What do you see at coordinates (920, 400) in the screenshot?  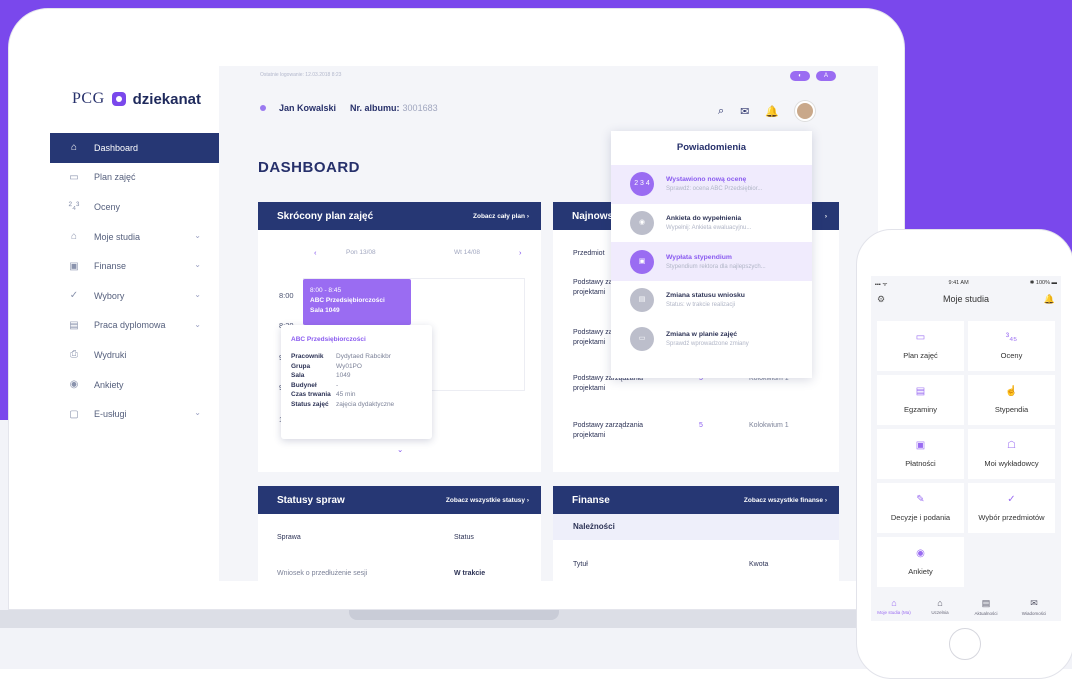 I see `tile-egzaminy: ▤ Egzaminy` at bounding box center [920, 400].